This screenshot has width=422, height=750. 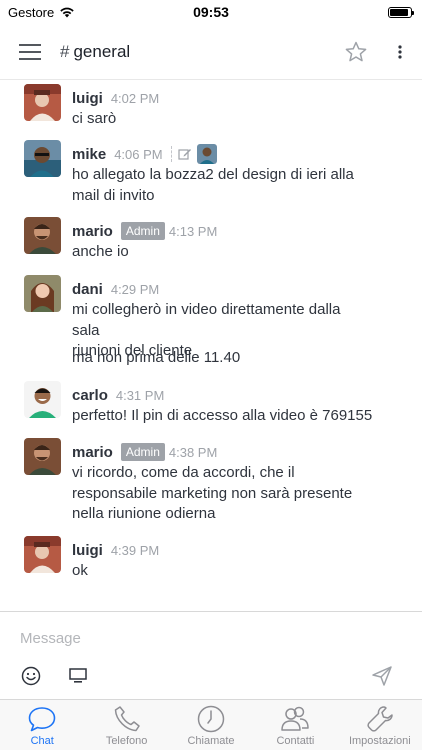 I want to click on menu-icon, so click(x=30, y=51).